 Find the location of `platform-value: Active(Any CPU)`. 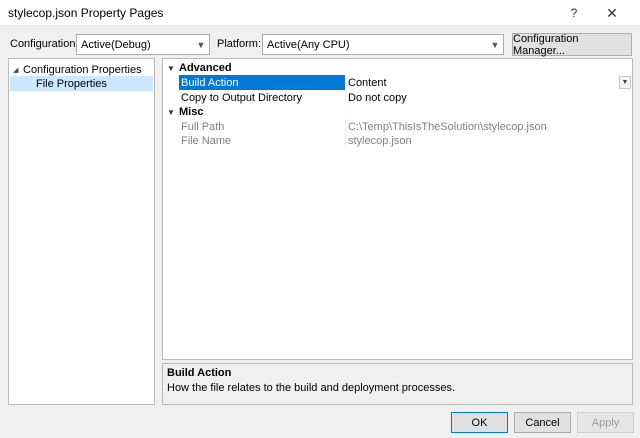

platform-value: Active(Any CPU) is located at coordinates (308, 44).